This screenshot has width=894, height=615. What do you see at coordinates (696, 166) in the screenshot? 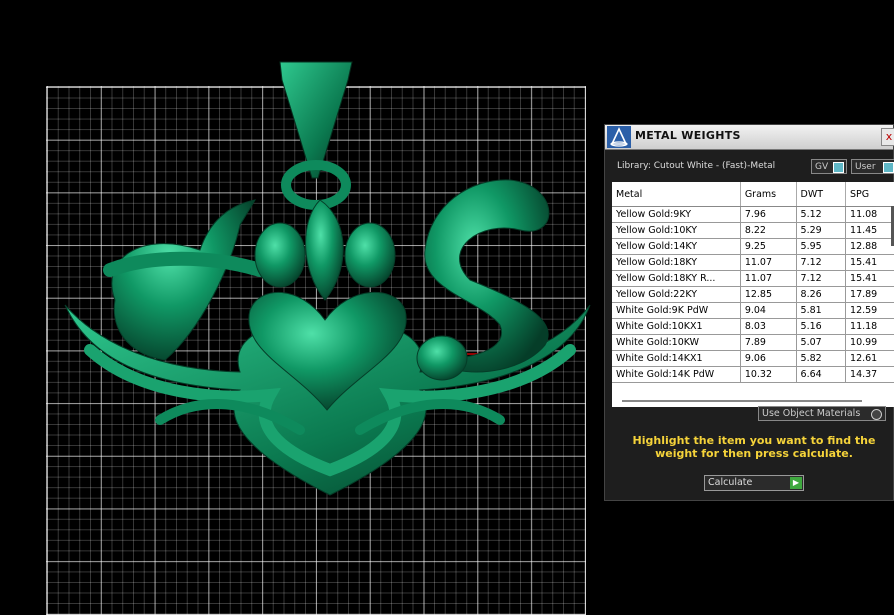
I see `library-label: Library: Cutout White - (Fast)-Metal` at bounding box center [696, 166].